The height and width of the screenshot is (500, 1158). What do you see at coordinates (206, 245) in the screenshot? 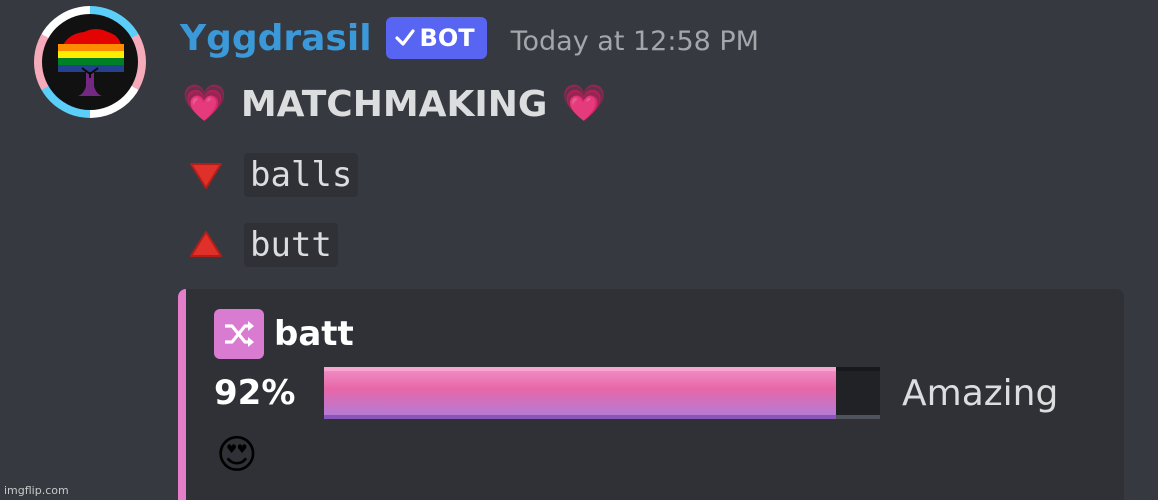
I see `up-triangle-icon` at bounding box center [206, 245].